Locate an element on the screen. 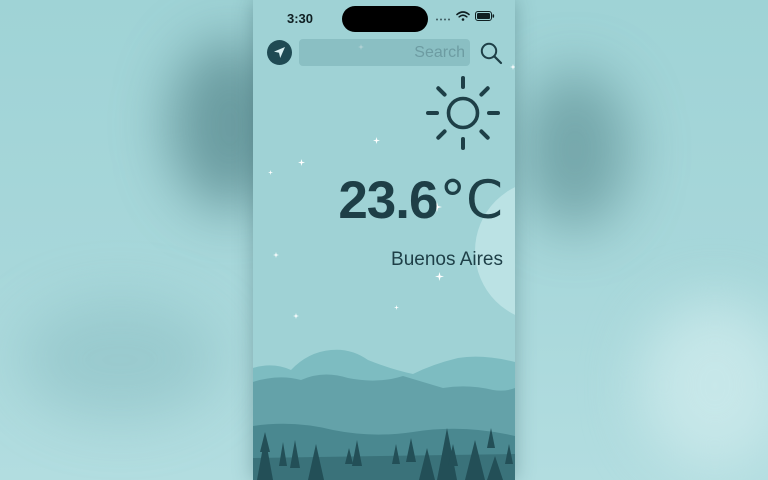  dynamic-island is located at coordinates (385, 19).